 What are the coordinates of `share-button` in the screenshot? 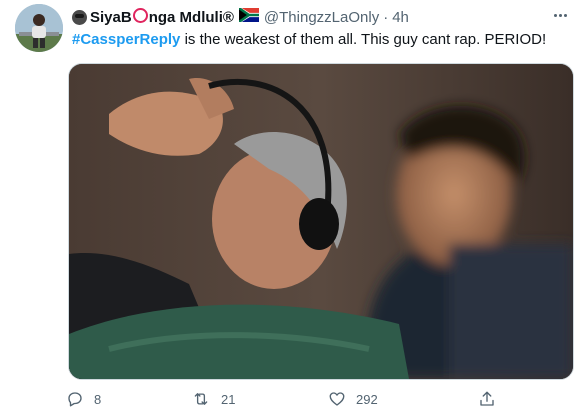 It's located at (487, 399).